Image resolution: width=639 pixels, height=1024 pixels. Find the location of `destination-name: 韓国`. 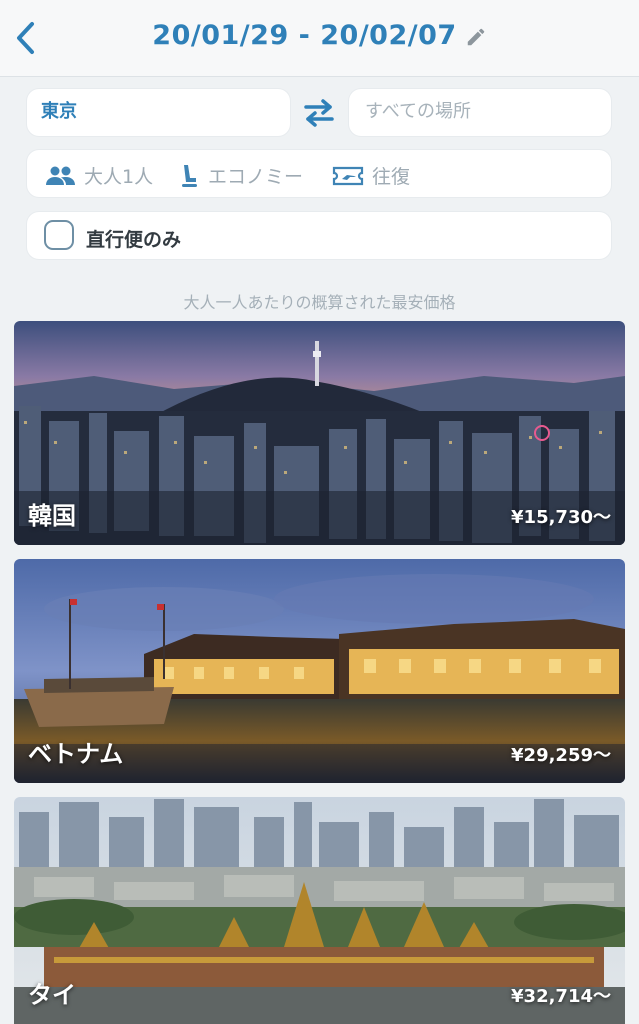

destination-name: 韓国 is located at coordinates (52, 516).